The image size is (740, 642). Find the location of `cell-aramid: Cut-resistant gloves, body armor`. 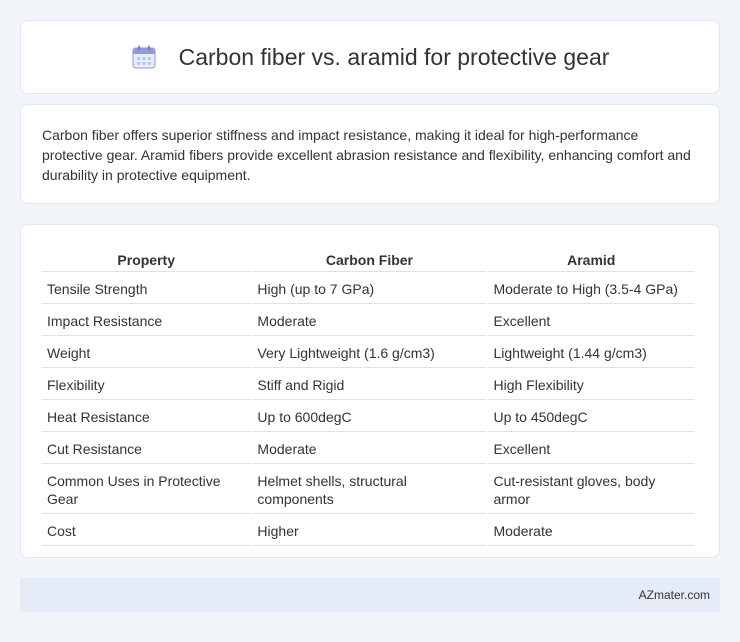

cell-aramid: Cut-resistant gloves, body armor is located at coordinates (591, 490).